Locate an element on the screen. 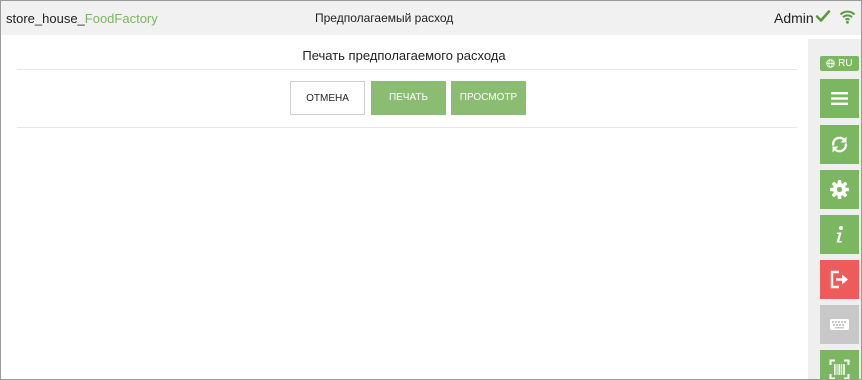 This screenshot has width=862, height=380. menu-icon is located at coordinates (839, 98).